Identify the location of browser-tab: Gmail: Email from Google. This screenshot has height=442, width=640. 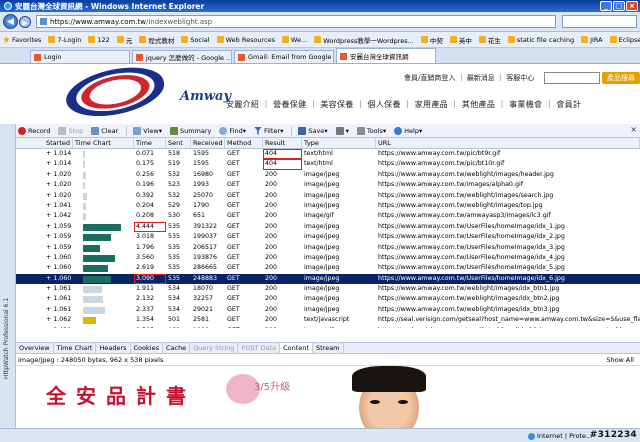
(284, 56).